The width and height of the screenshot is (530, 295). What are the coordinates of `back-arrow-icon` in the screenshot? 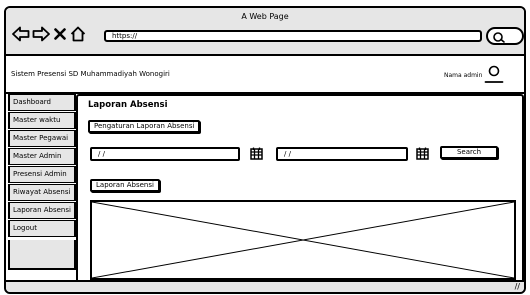 It's located at (21, 34).